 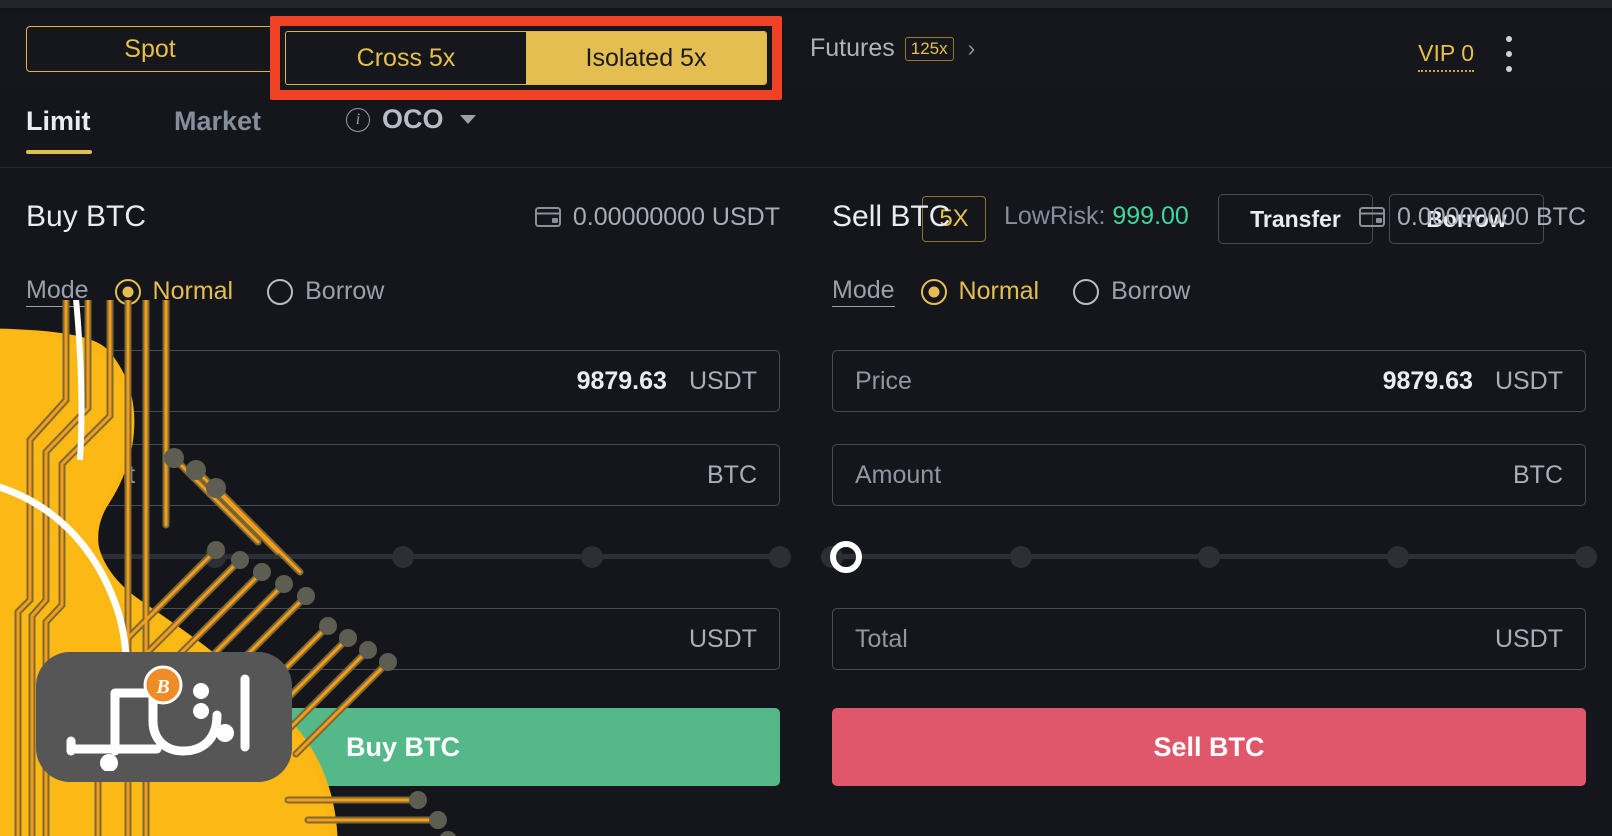 I want to click on buy-balance-text: 0.00000000 USDT, so click(x=676, y=216).